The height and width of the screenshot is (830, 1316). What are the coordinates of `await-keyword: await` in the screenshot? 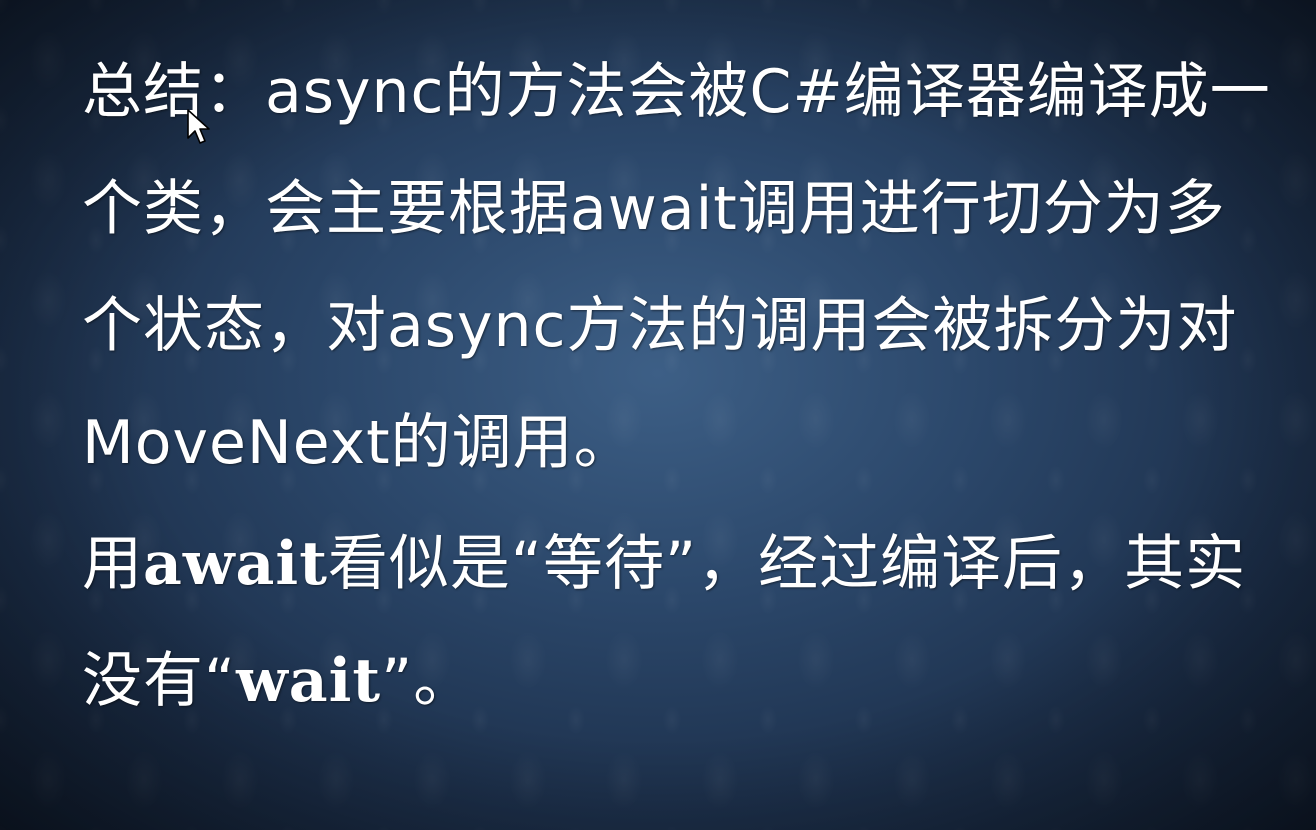 It's located at (235, 564).